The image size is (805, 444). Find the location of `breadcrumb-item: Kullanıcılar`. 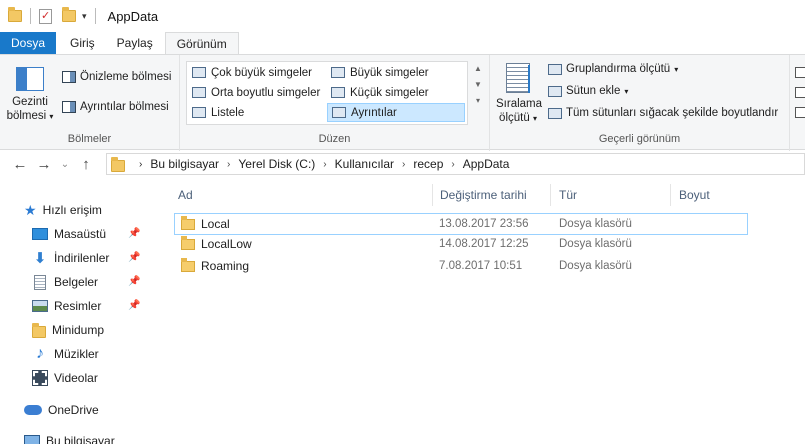

breadcrumb-item: Kullanıcılar is located at coordinates (364, 164).